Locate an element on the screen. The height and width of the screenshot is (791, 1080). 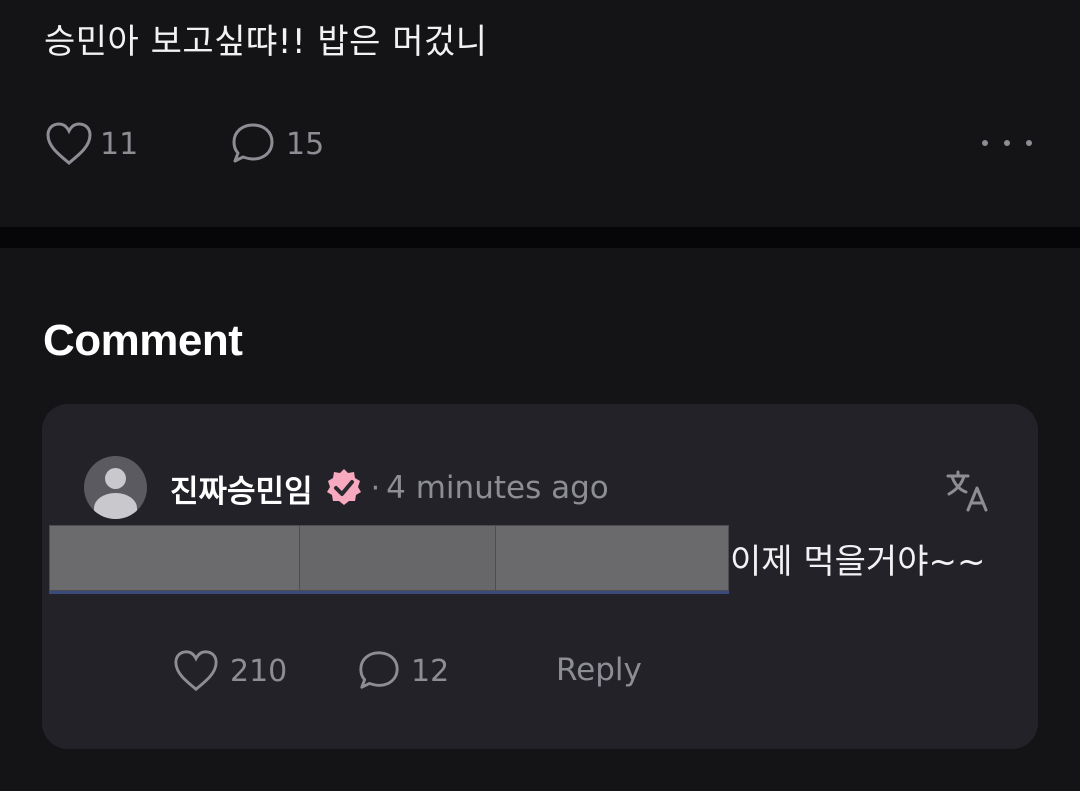
translate-icon is located at coordinates (968, 490).